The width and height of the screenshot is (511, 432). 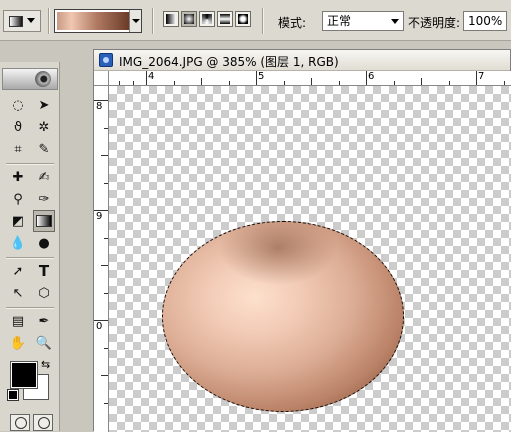 What do you see at coordinates (151, 76) in the screenshot?
I see `ruler-label: 4` at bounding box center [151, 76].